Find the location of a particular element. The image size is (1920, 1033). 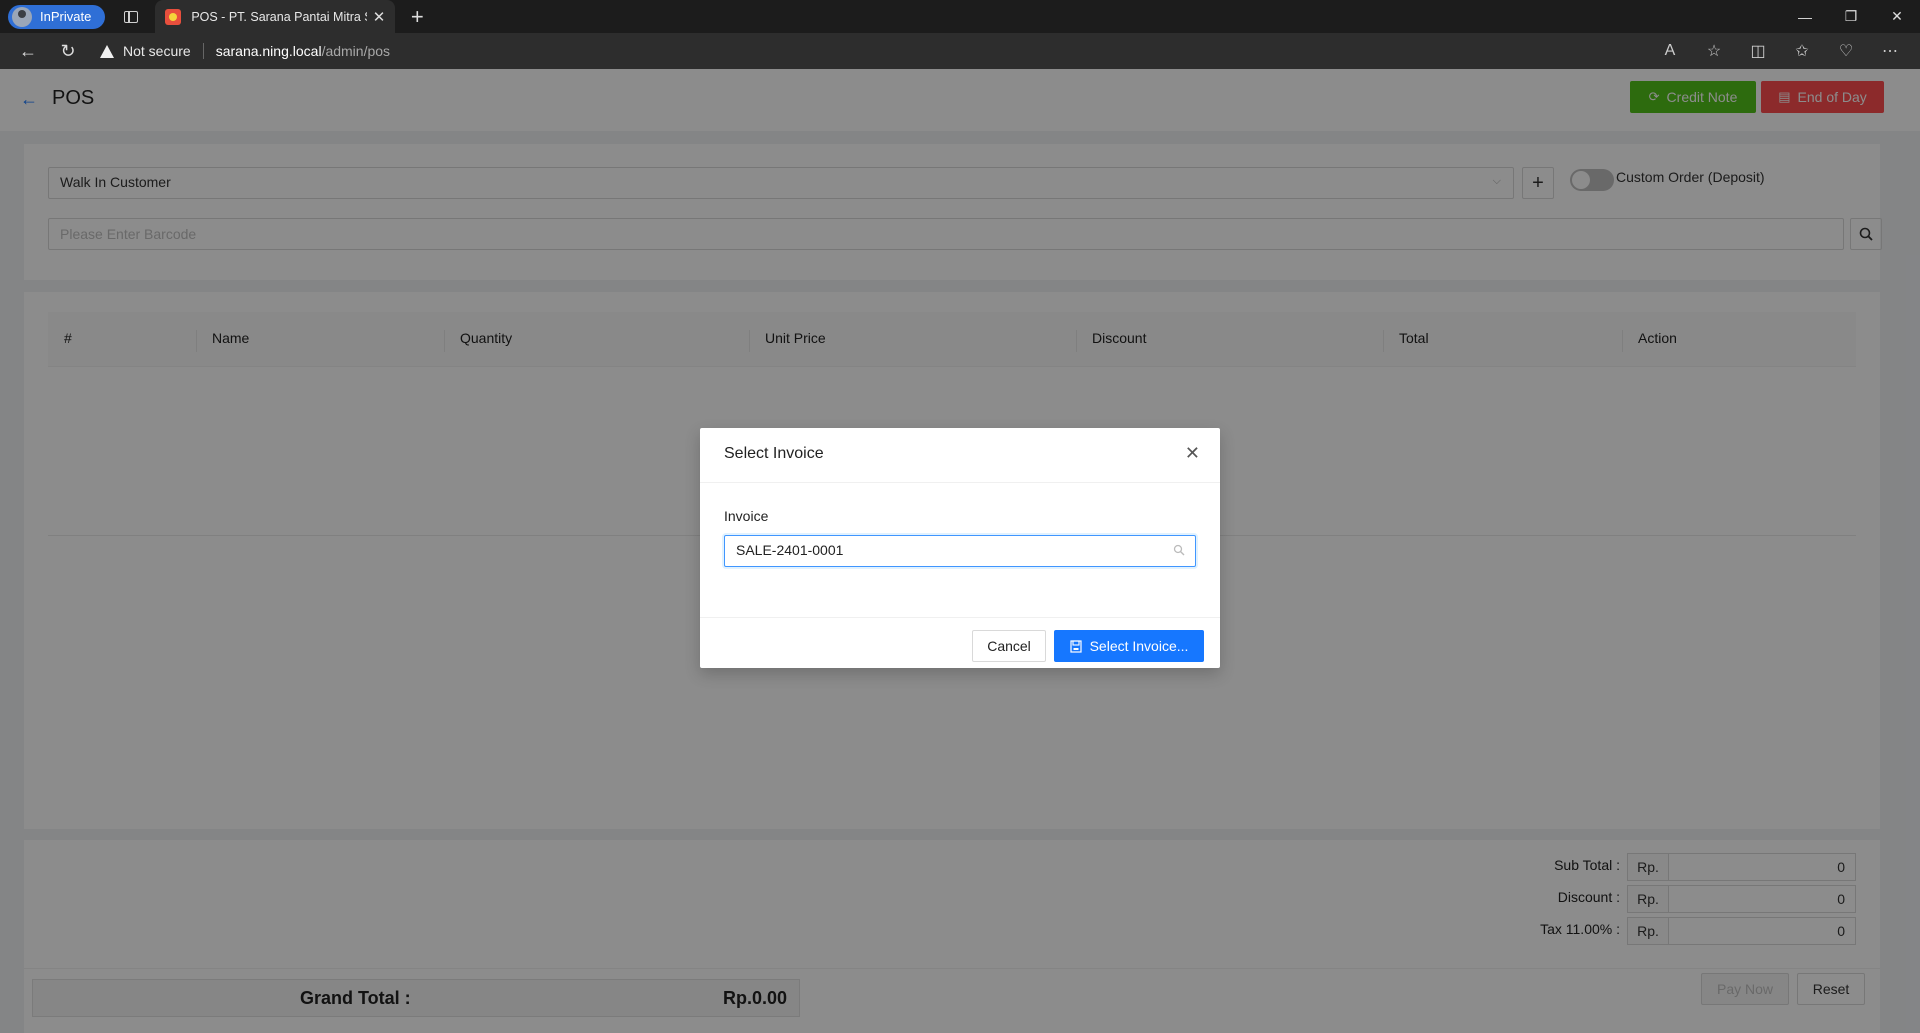

address-divider is located at coordinates (203, 51).